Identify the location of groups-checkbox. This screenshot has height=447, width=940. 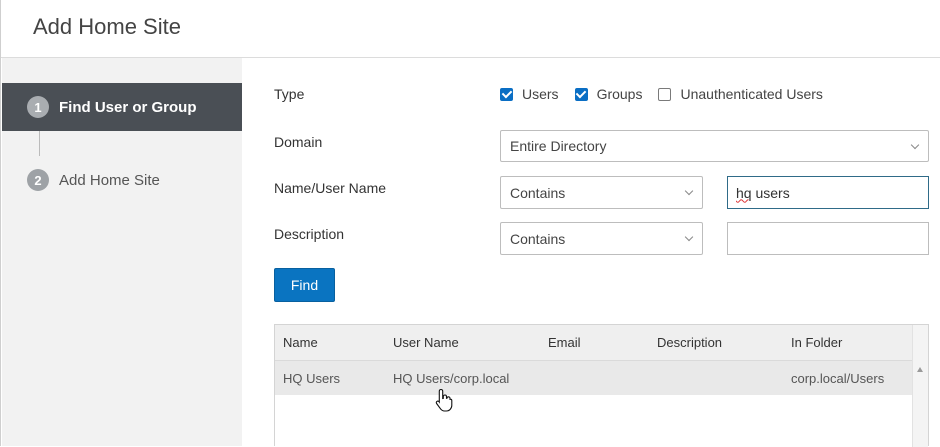
(581, 94).